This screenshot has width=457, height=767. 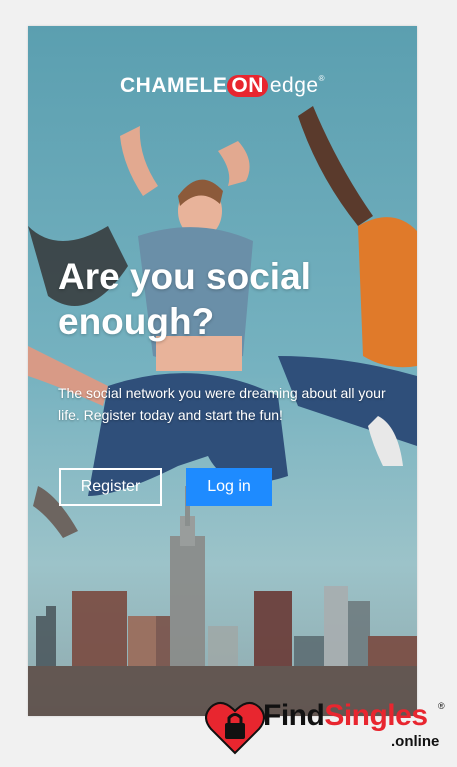 What do you see at coordinates (247, 86) in the screenshot?
I see `logo-on-badge: ON` at bounding box center [247, 86].